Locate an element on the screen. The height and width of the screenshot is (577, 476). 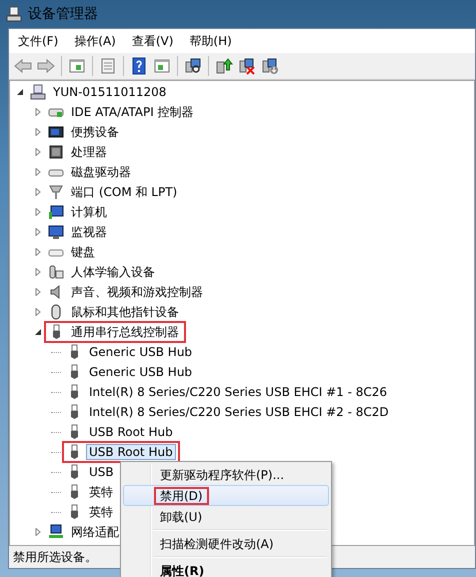
upload-icon is located at coordinates (224, 66).